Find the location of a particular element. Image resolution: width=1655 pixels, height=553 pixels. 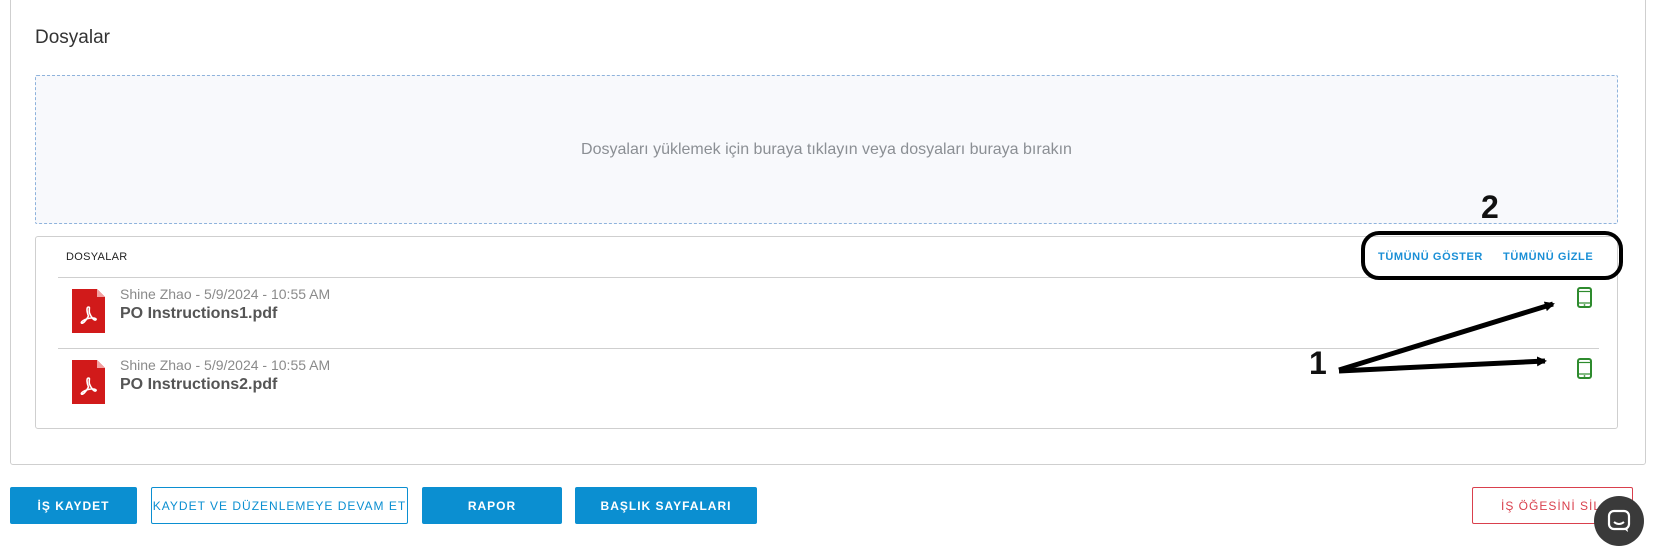

save-button: İŞ KAYDET is located at coordinates (73, 505).